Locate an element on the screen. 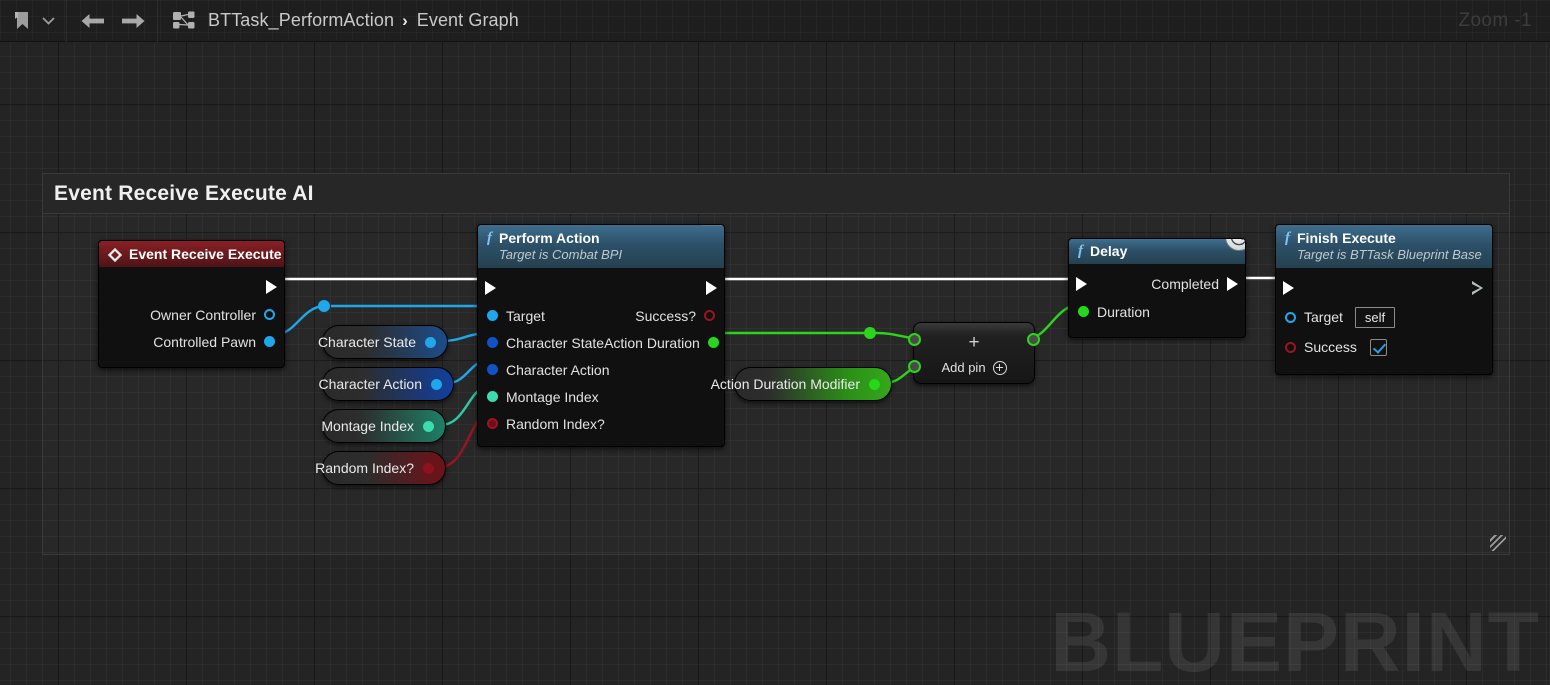 This screenshot has width=1550, height=685. zoom-level-label: Zoom -1 is located at coordinates (1495, 20).